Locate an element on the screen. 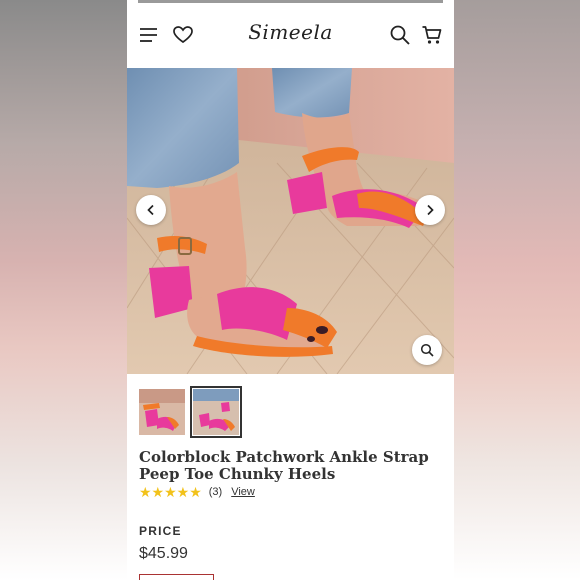  price-label: PRICE is located at coordinates (160, 531).